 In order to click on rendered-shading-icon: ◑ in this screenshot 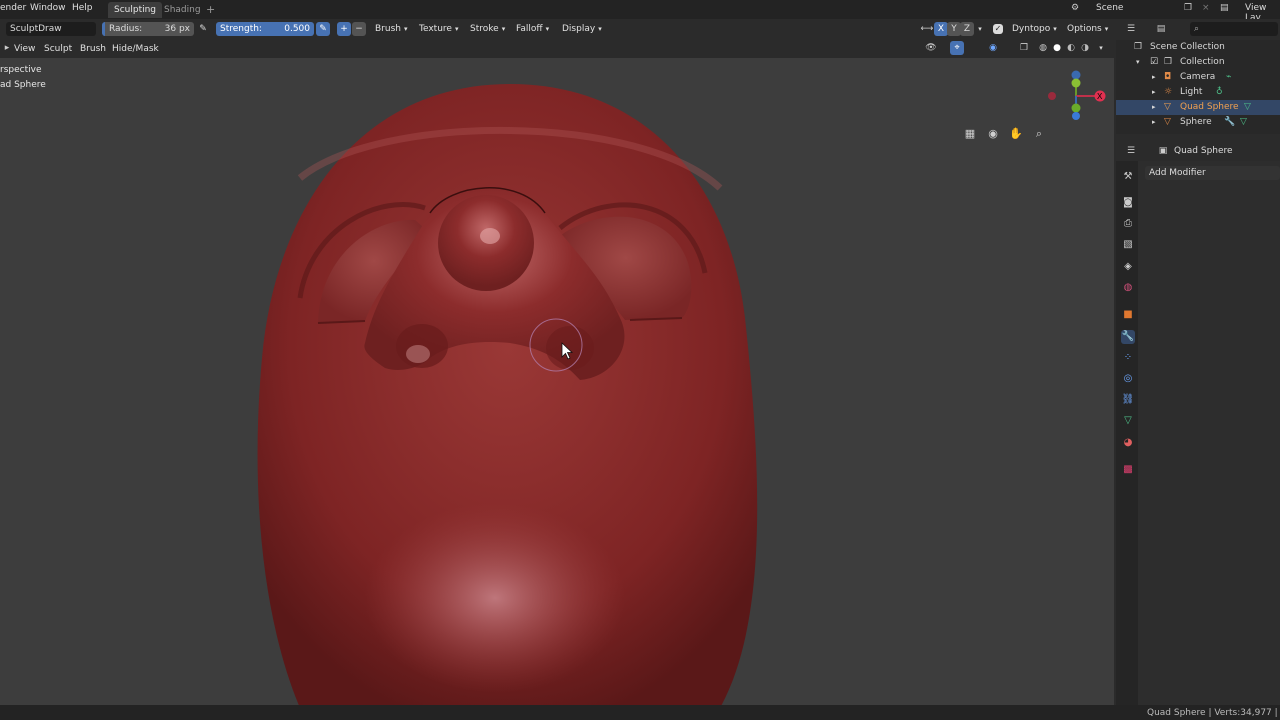, I will do `click(1085, 48)`.